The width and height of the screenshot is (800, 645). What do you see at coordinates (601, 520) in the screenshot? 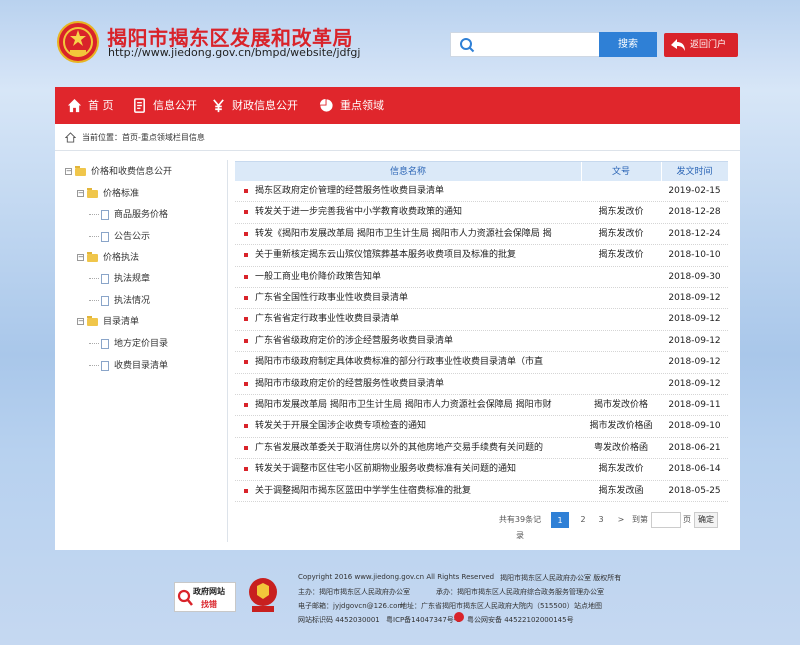
I see `page-3: 3` at bounding box center [601, 520].